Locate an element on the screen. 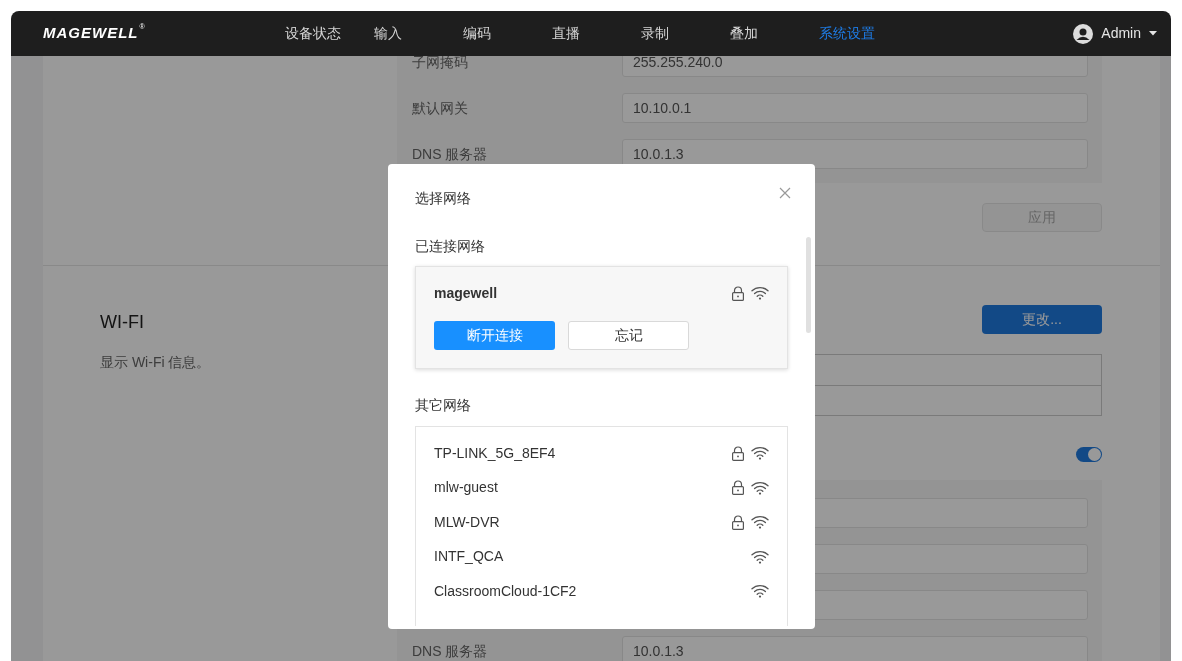 The image size is (1182, 661). user-avatar-icon is located at coordinates (1083, 33).